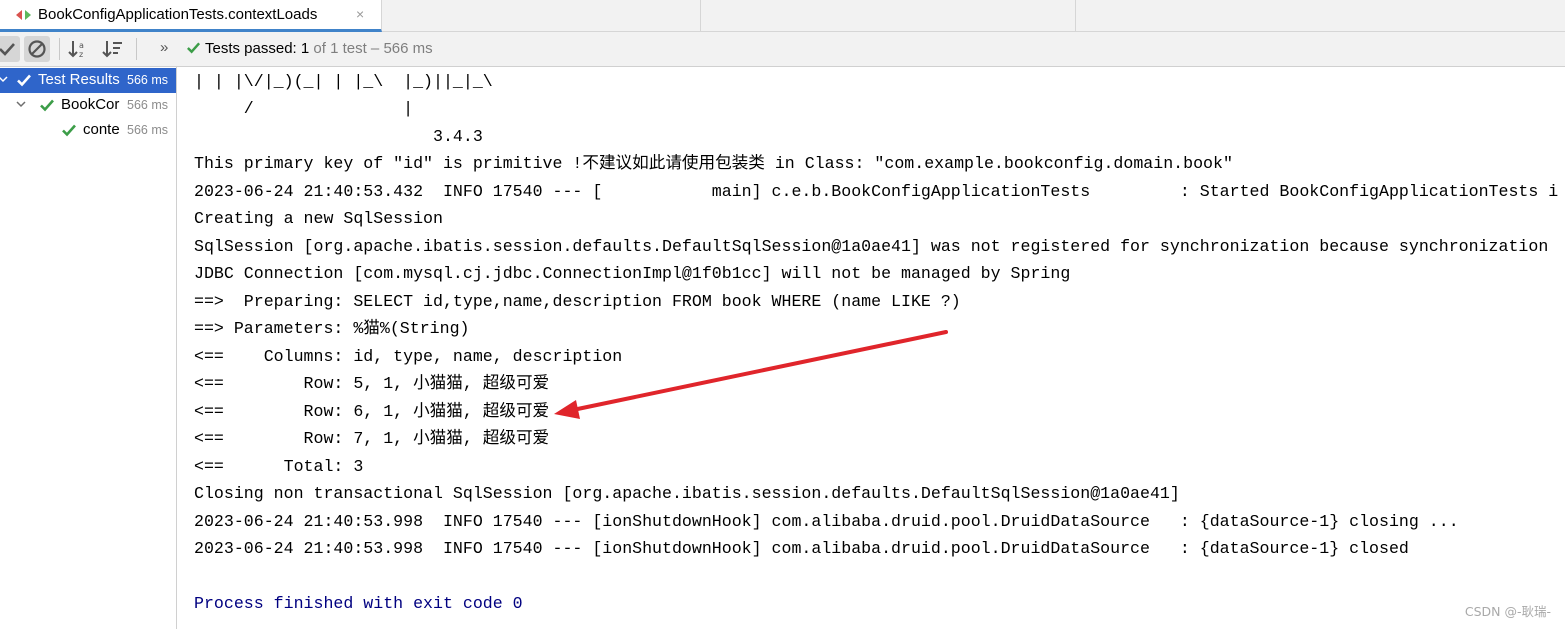  Describe the element at coordinates (371, 48) in the screenshot. I see `status-detail: of 1 test – 566 ms` at that location.